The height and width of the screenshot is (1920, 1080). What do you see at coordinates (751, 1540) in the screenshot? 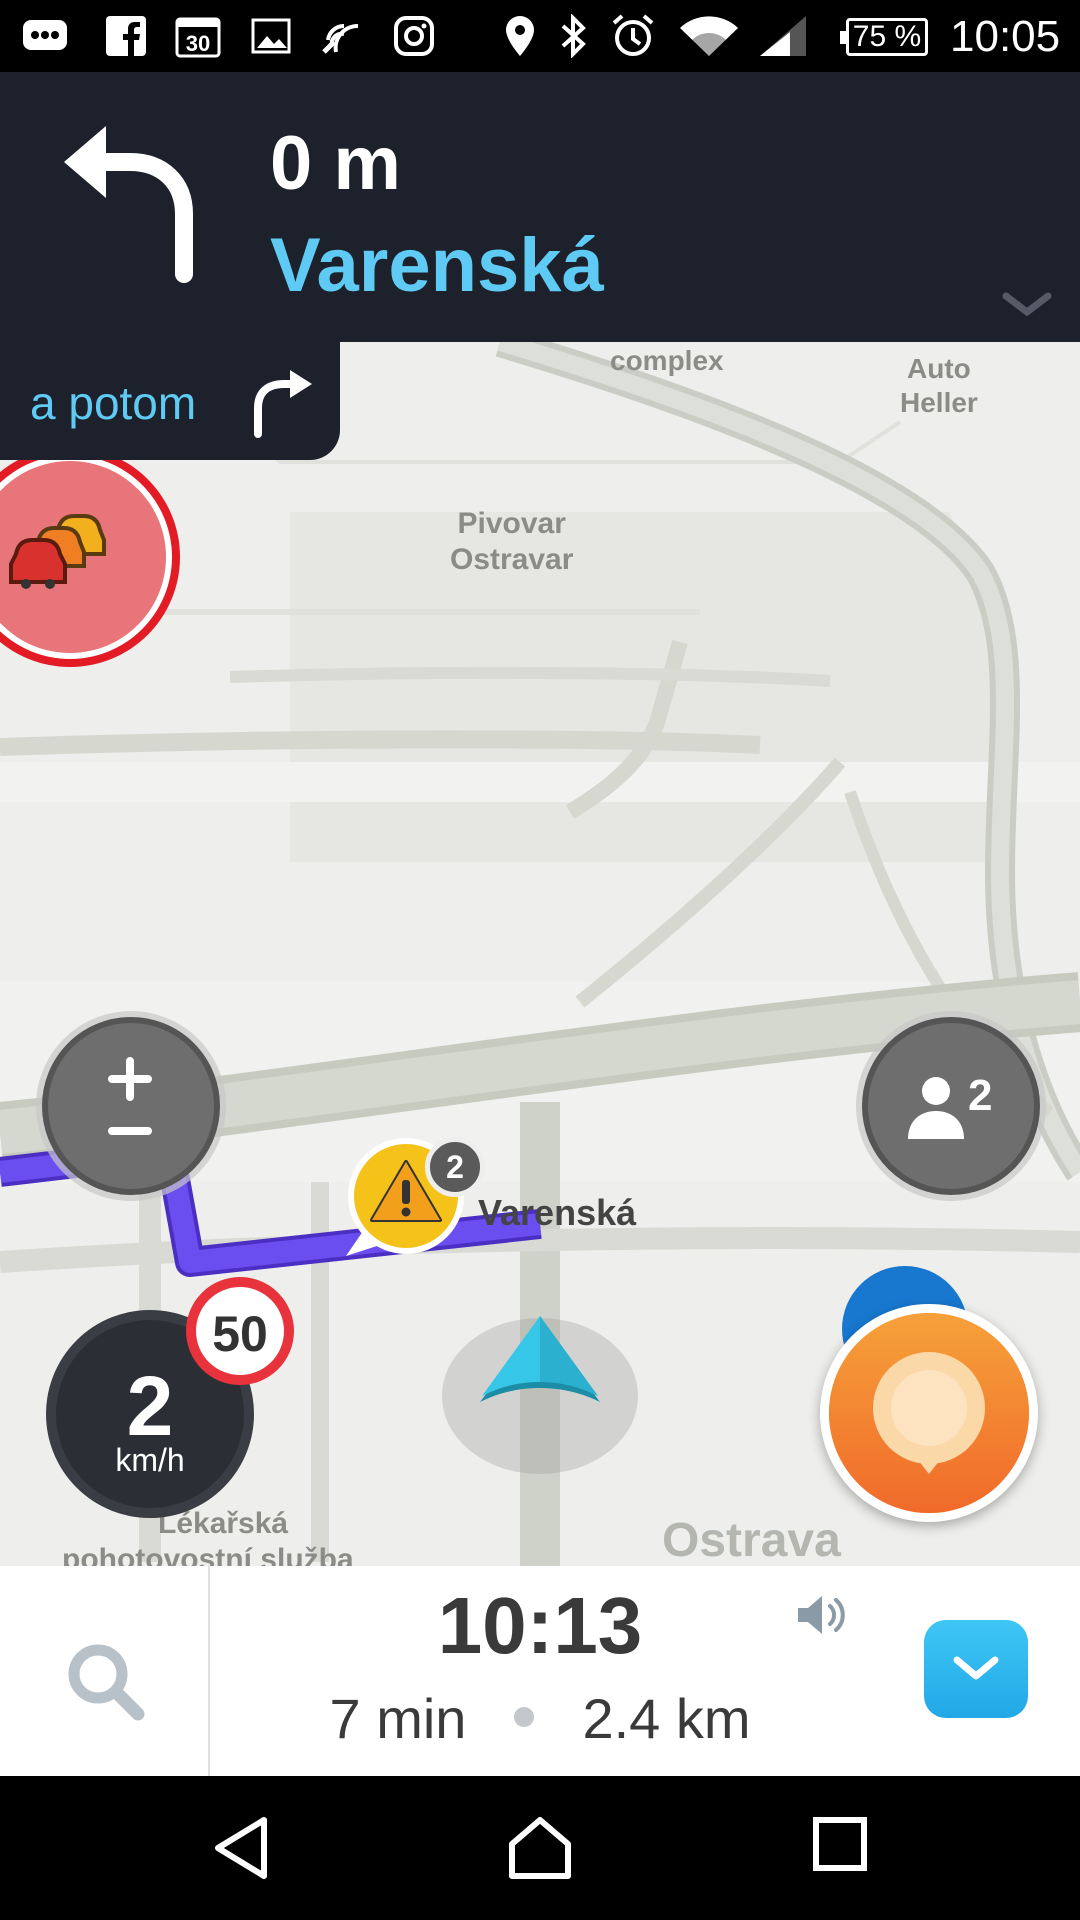
I see `map-label-ostrava: Ostrava` at bounding box center [751, 1540].